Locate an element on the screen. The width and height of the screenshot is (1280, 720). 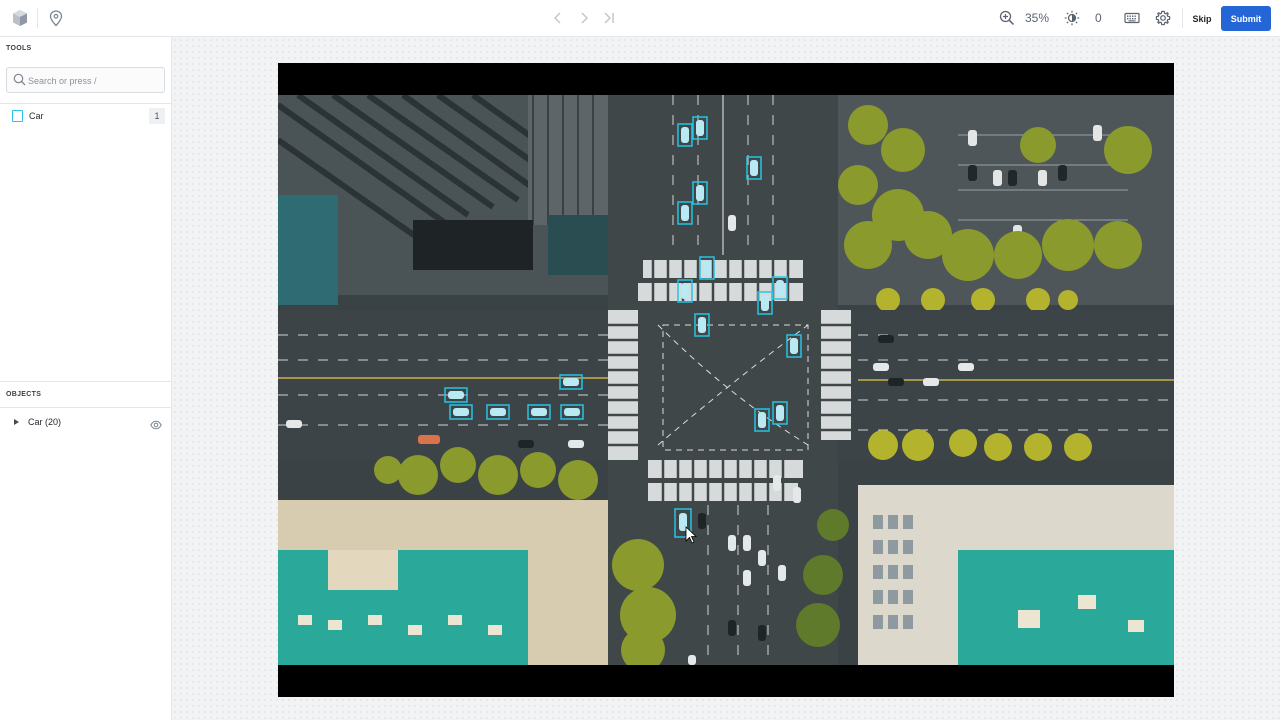
objects-section-title: OBJECTS is located at coordinates (24, 394).